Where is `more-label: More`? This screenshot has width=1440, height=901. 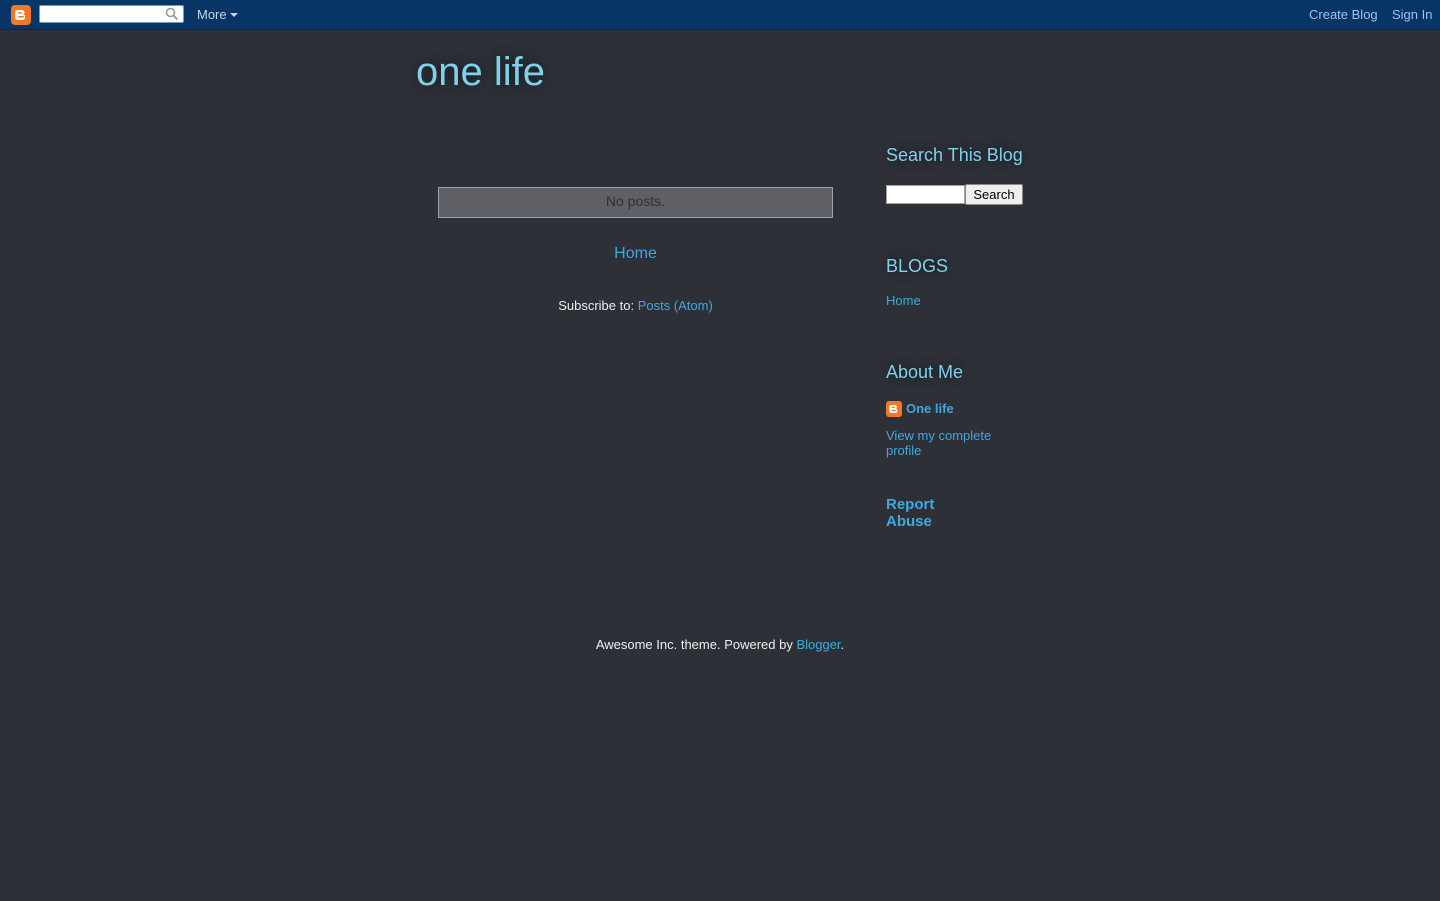 more-label: More is located at coordinates (212, 14).